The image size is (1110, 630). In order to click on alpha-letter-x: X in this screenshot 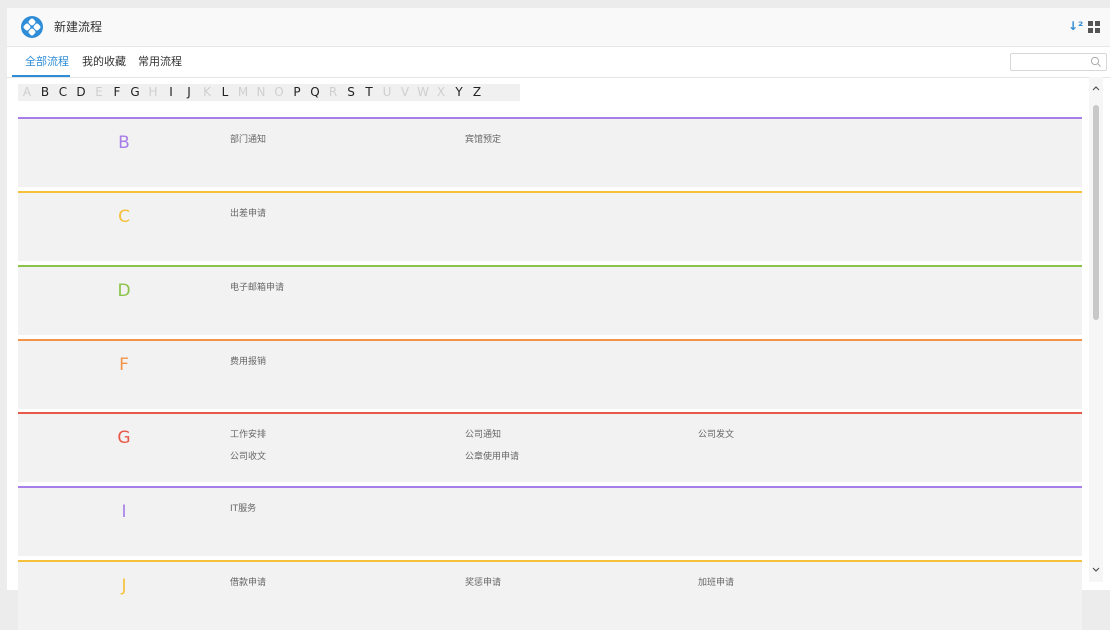, I will do `click(441, 92)`.